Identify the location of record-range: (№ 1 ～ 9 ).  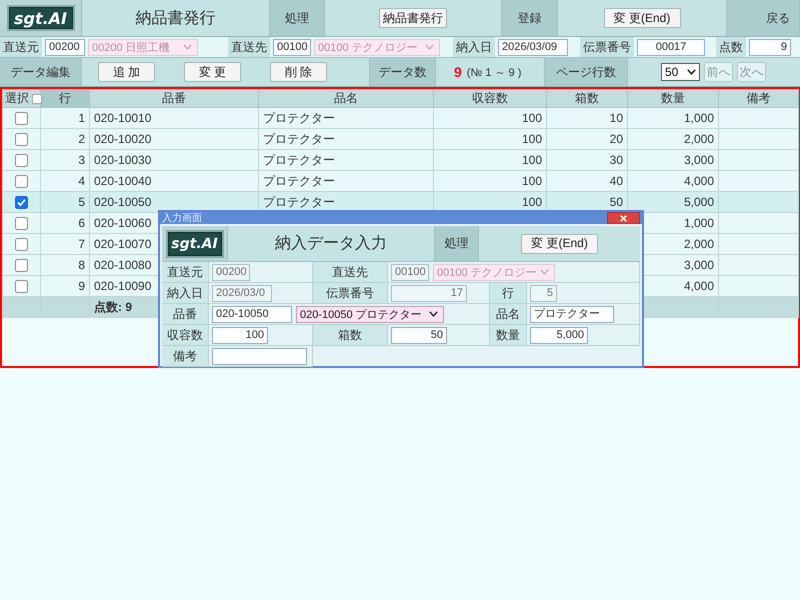
(494, 73).